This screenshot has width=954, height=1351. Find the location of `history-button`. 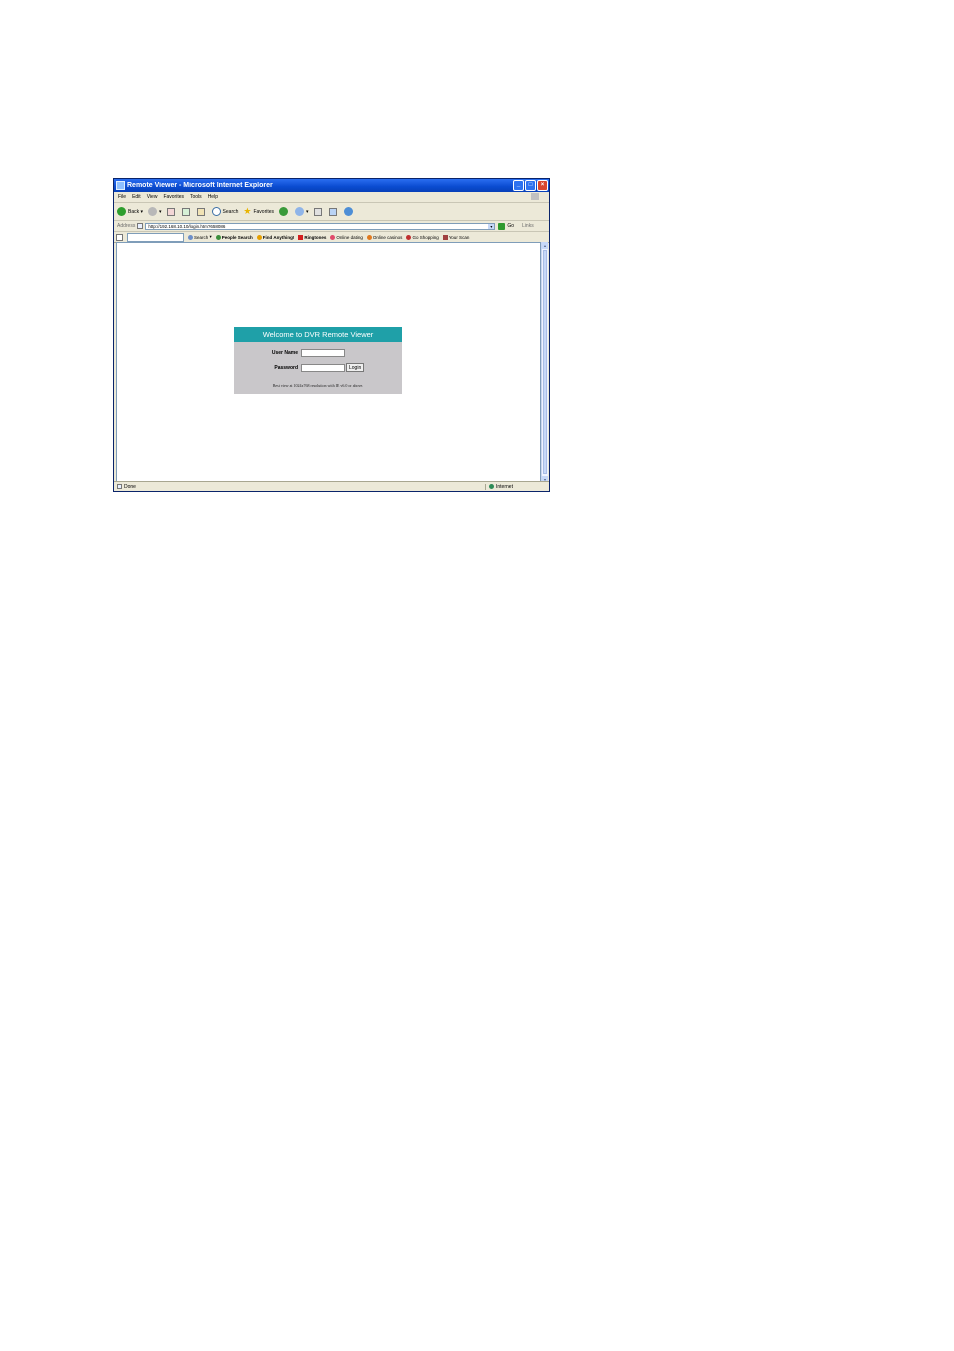

history-button is located at coordinates (284, 211).